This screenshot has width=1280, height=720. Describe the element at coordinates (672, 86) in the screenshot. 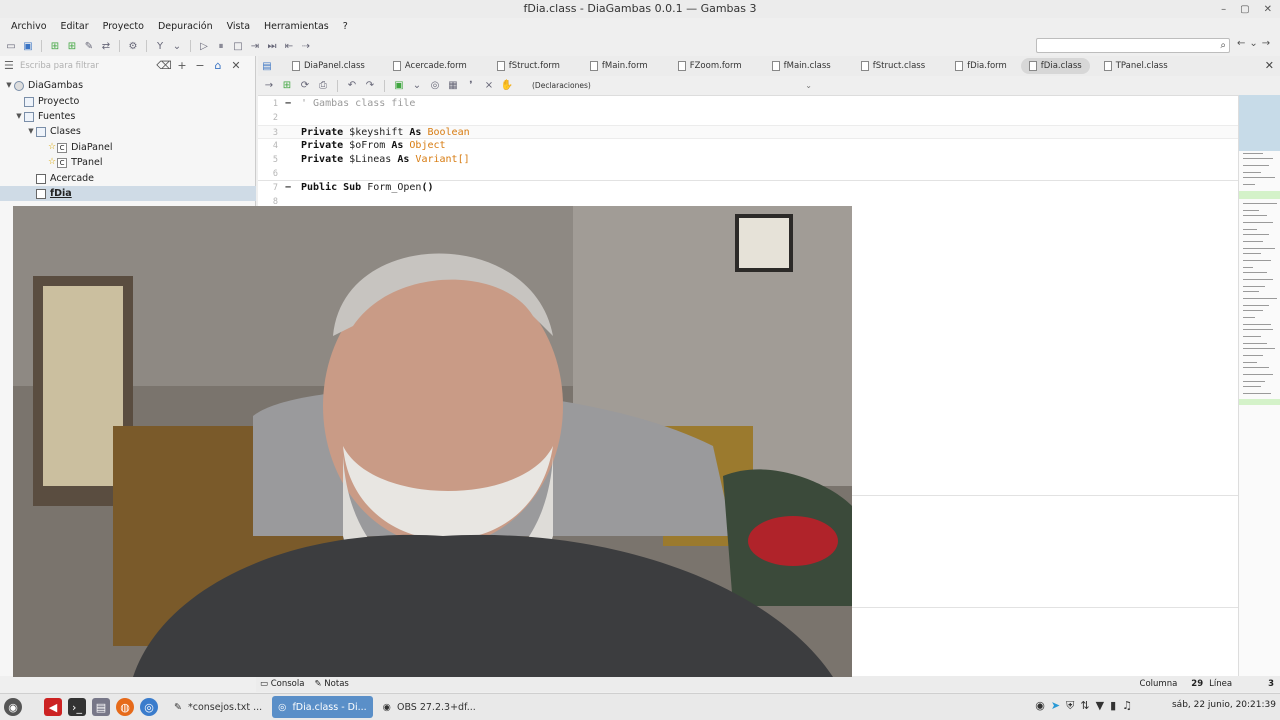

I see `declarations-select: (Declaraciones) ⌄` at that location.